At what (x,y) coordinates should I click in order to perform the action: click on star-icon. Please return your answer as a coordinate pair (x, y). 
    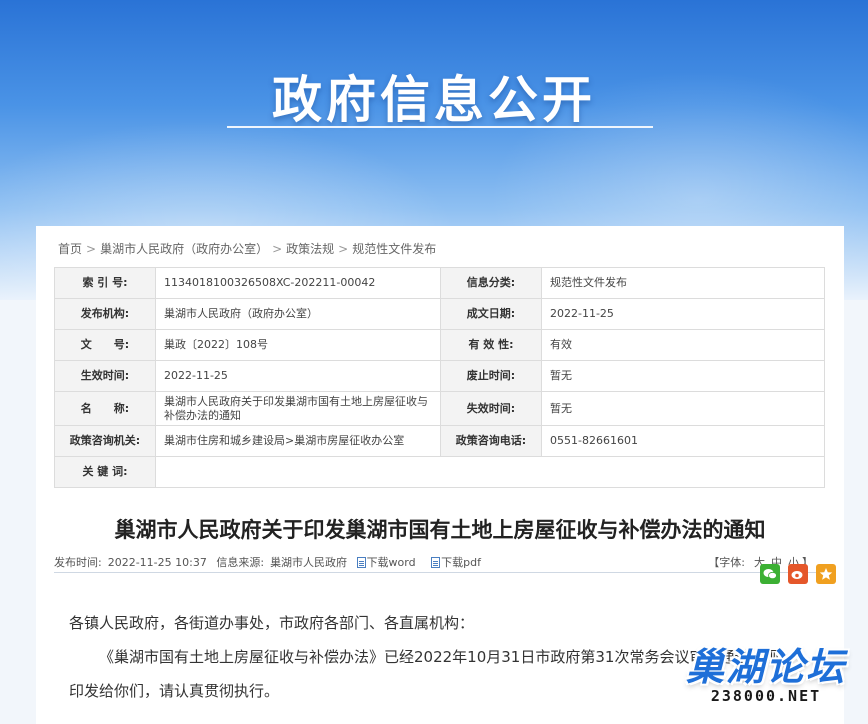
    Looking at the image, I should click on (826, 574).